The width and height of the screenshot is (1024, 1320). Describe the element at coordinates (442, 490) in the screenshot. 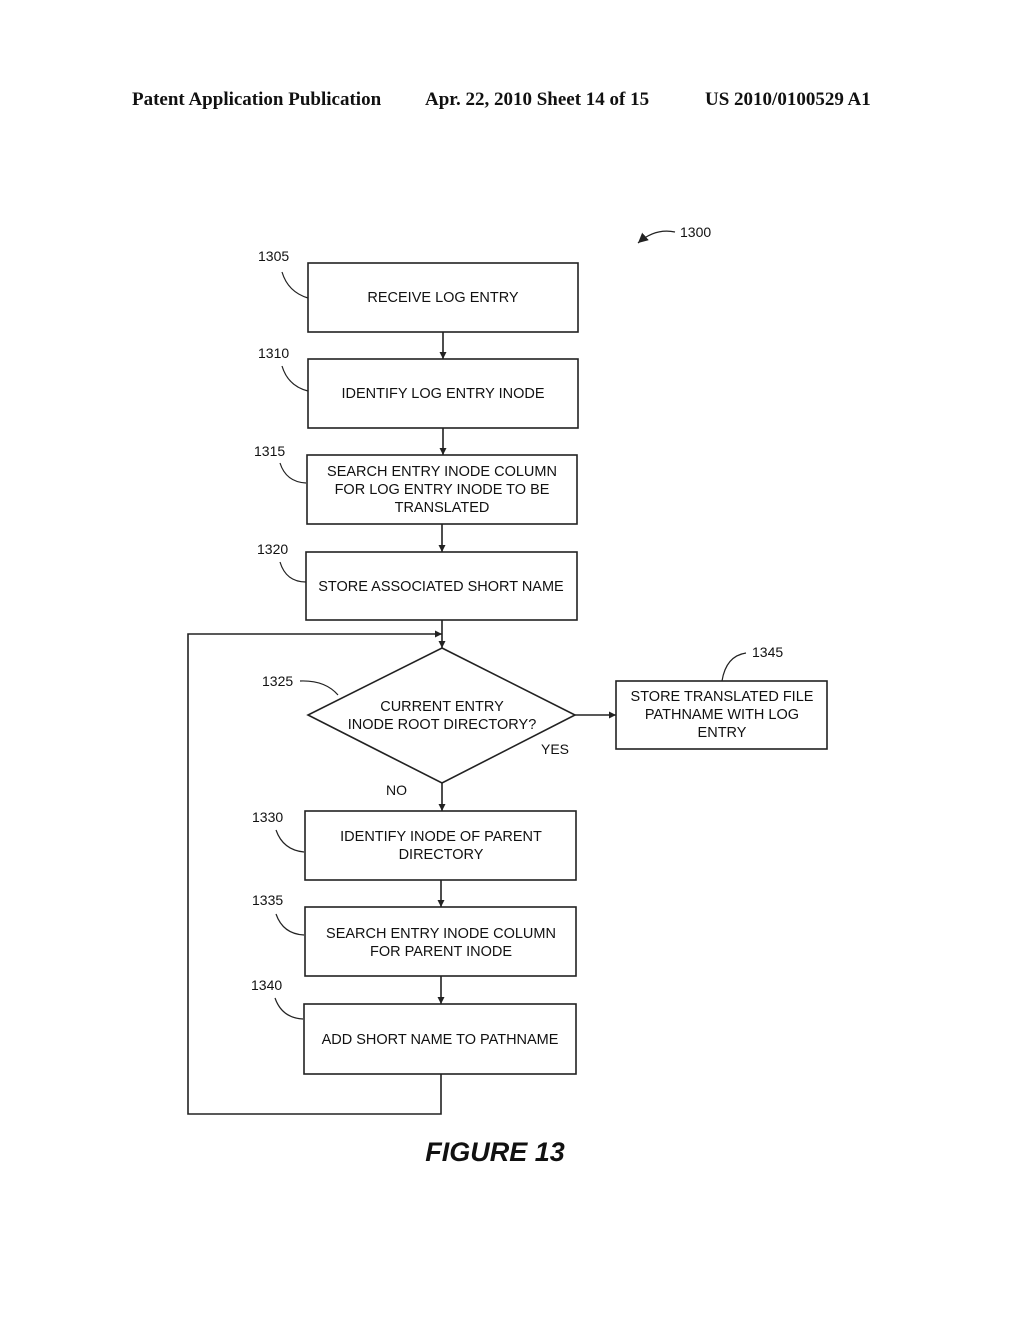

I see `step-text: FOR LOG ENTRY INODE TO BE` at that location.